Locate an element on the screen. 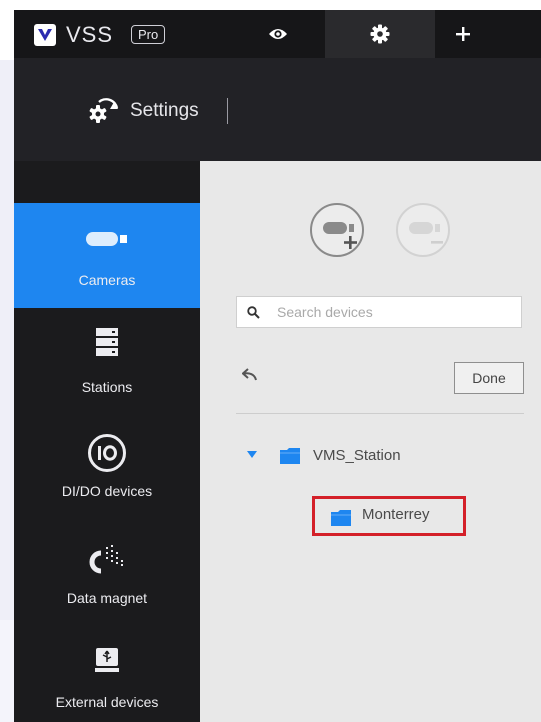 The height and width of the screenshot is (722, 541). tab-view is located at coordinates (278, 34).